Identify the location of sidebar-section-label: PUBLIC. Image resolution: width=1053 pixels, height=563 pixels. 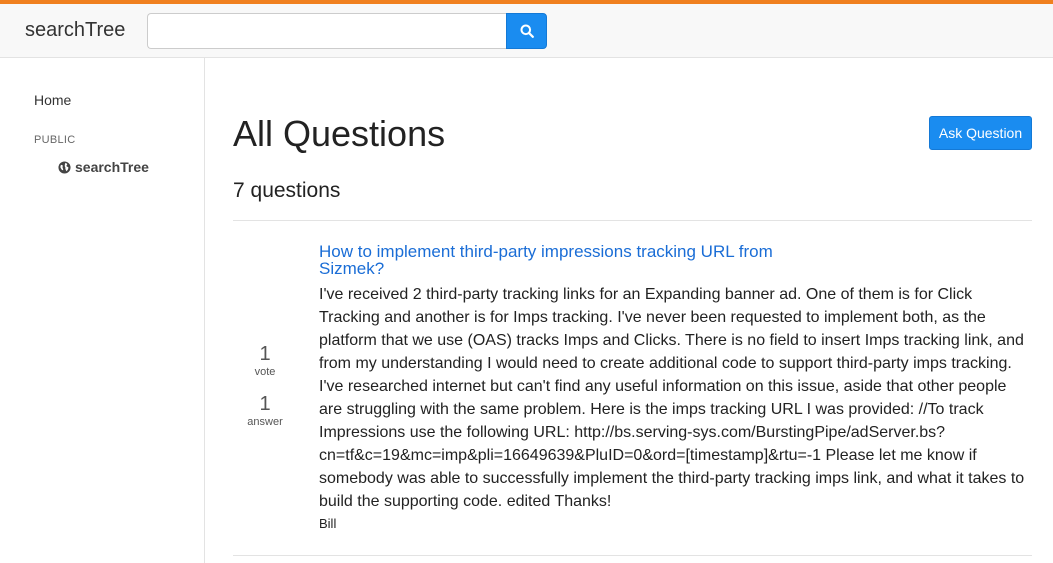
(55, 140).